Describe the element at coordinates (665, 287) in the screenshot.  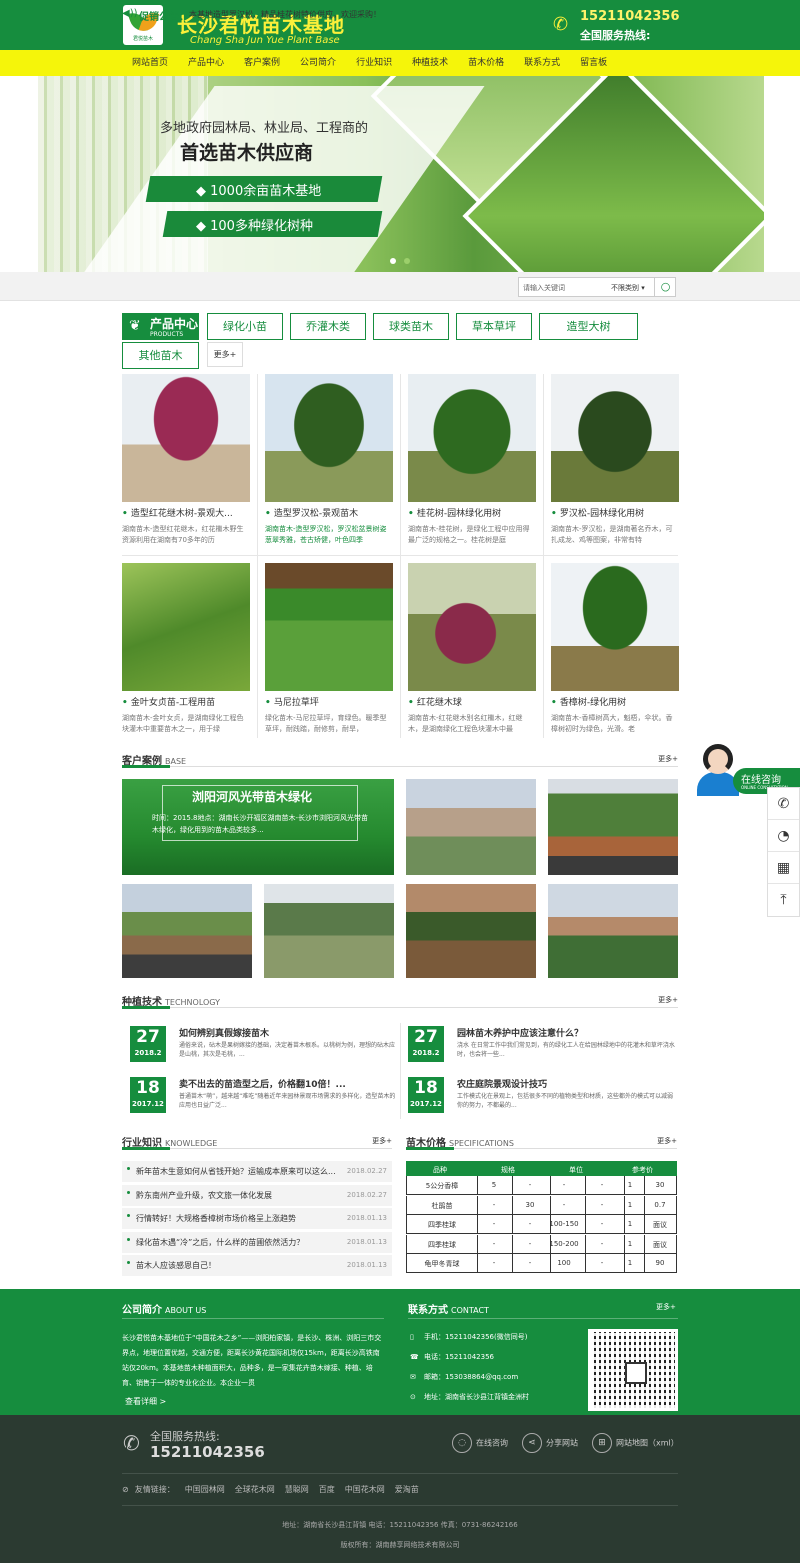
I see `search-button: ○` at that location.